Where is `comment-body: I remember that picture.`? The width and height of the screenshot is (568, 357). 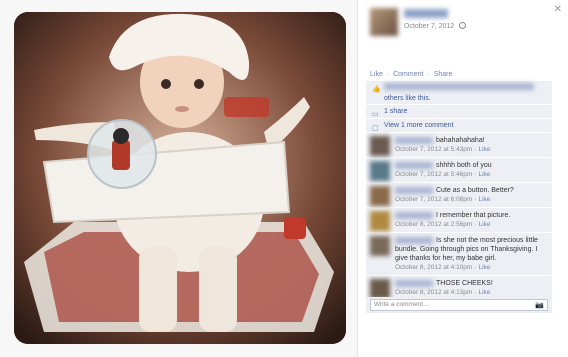
comment-body: I remember that picture. is located at coordinates (471, 215).